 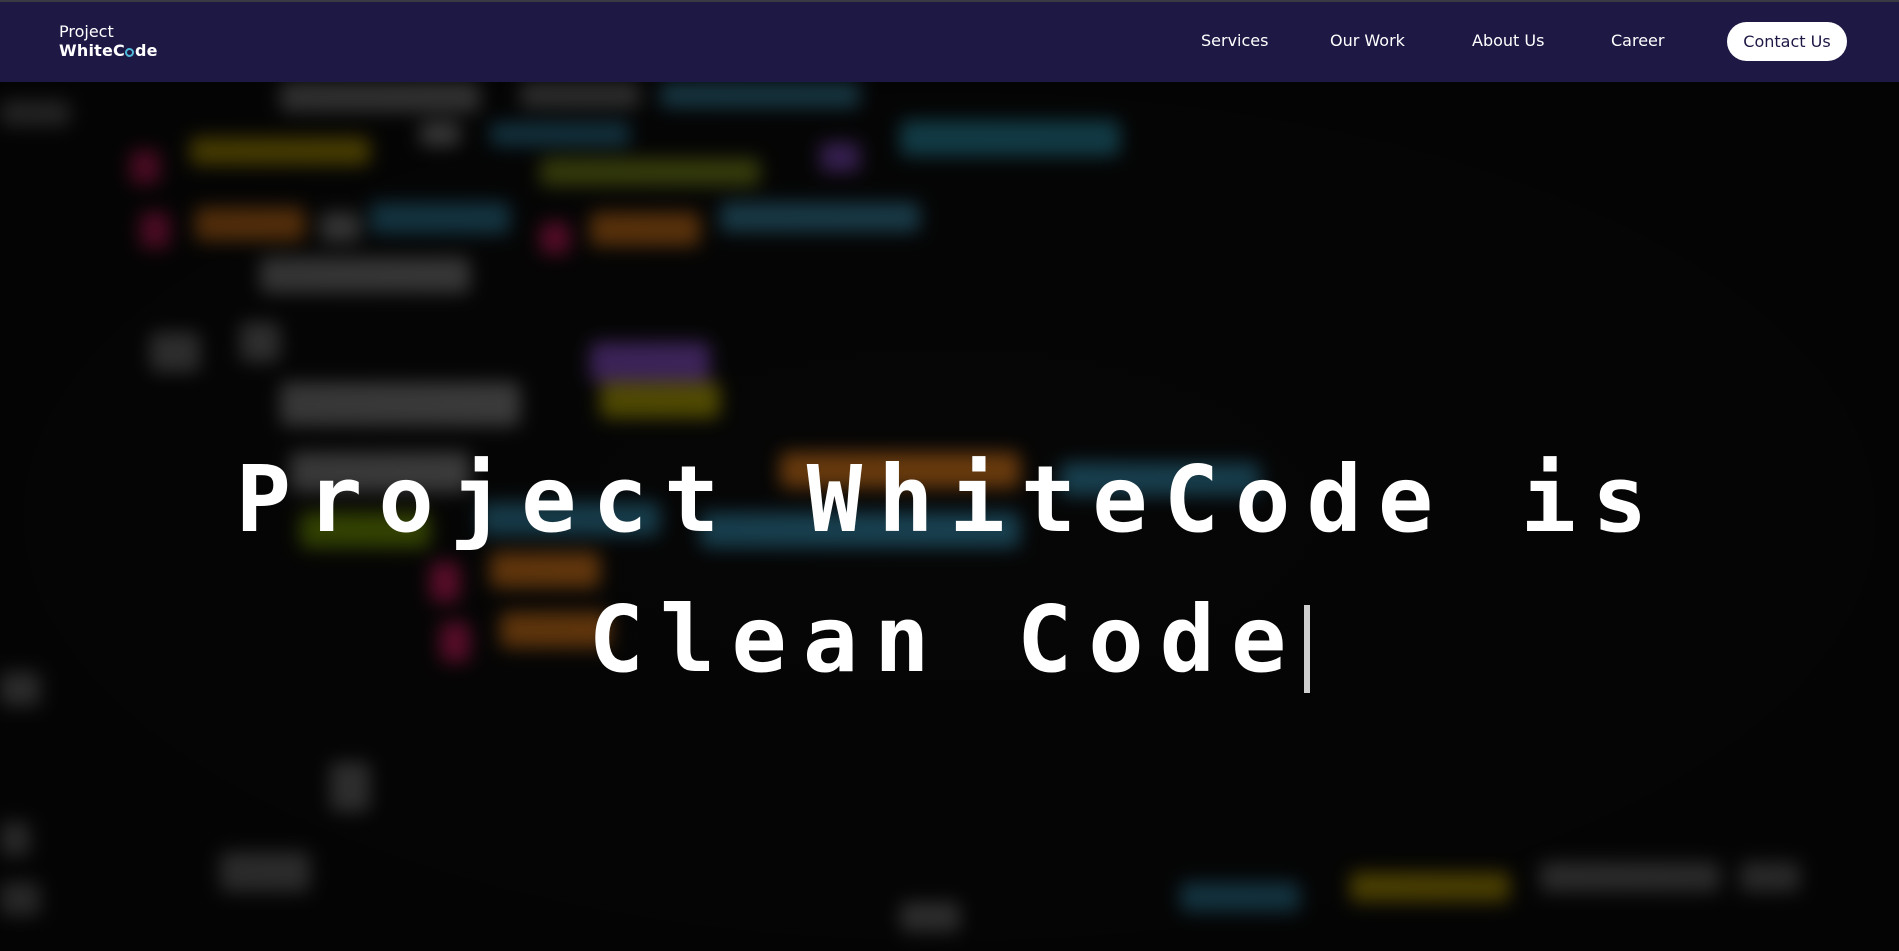 What do you see at coordinates (1234, 40) in the screenshot?
I see `nav-services: Services` at bounding box center [1234, 40].